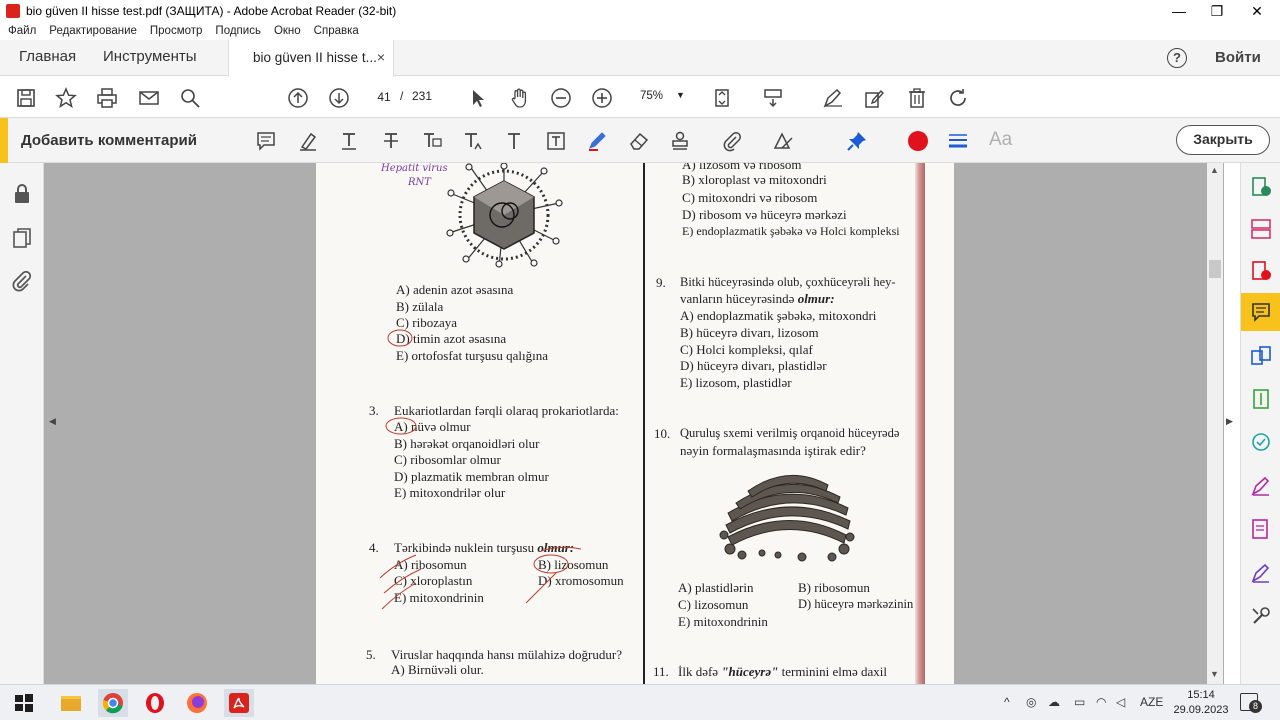 The width and height of the screenshot is (1280, 720). I want to click on create-pdf-icon, so click(1261, 271).